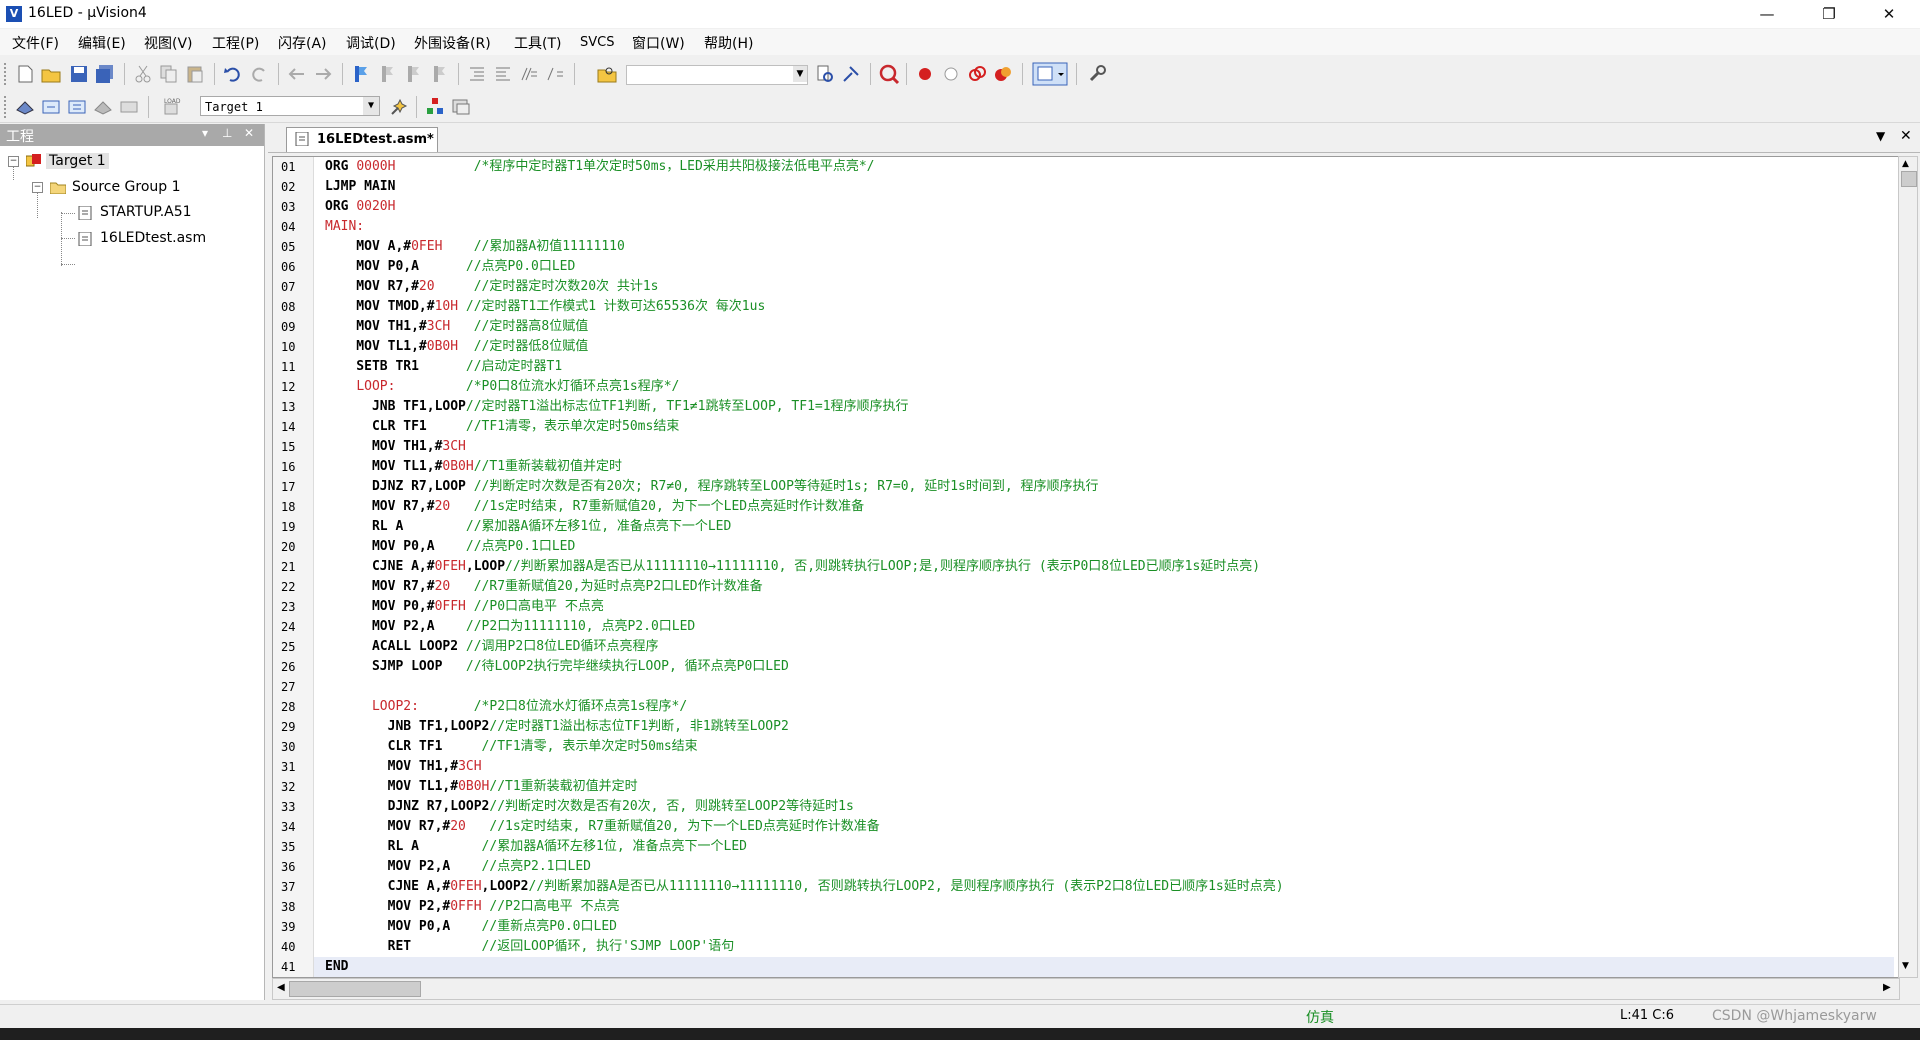 Image resolution: width=1920 pixels, height=1040 pixels. What do you see at coordinates (85, 239) in the screenshot?
I see `file-icon` at bounding box center [85, 239].